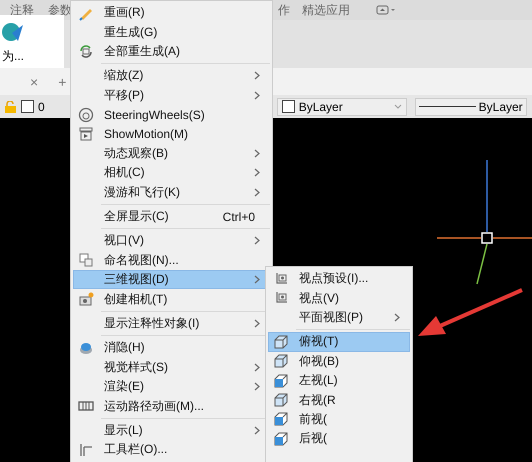  Describe the element at coordinates (171, 12) in the screenshot. I see `menu-item: 重画(R)` at that location.